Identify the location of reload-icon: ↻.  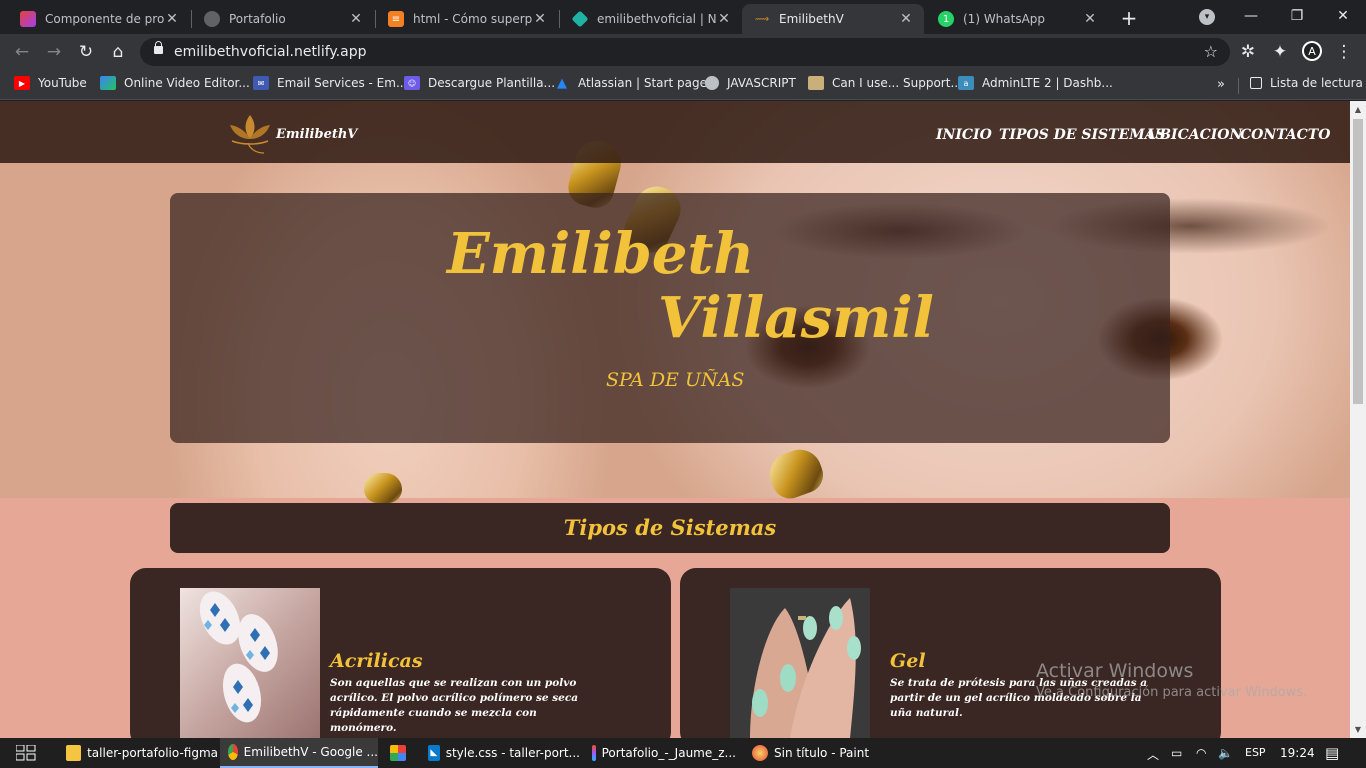
(86, 52).